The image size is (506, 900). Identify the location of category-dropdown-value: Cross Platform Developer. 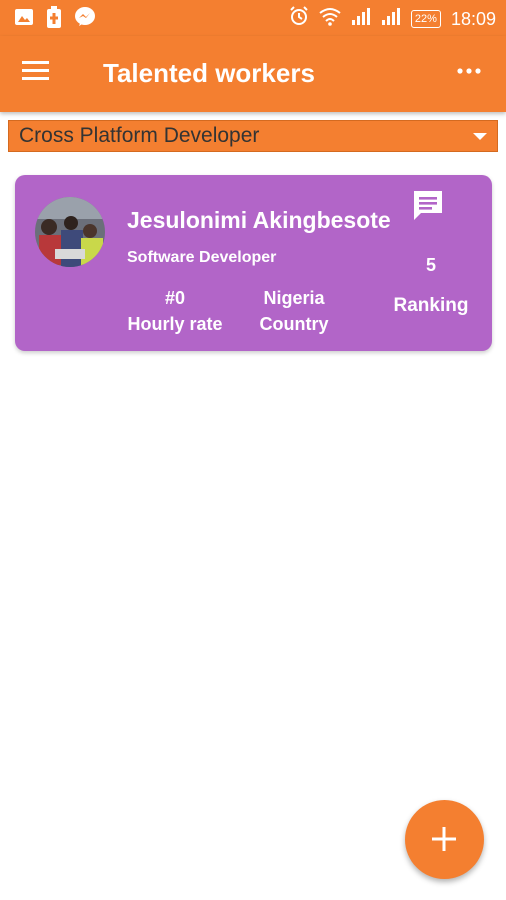
(139, 135).